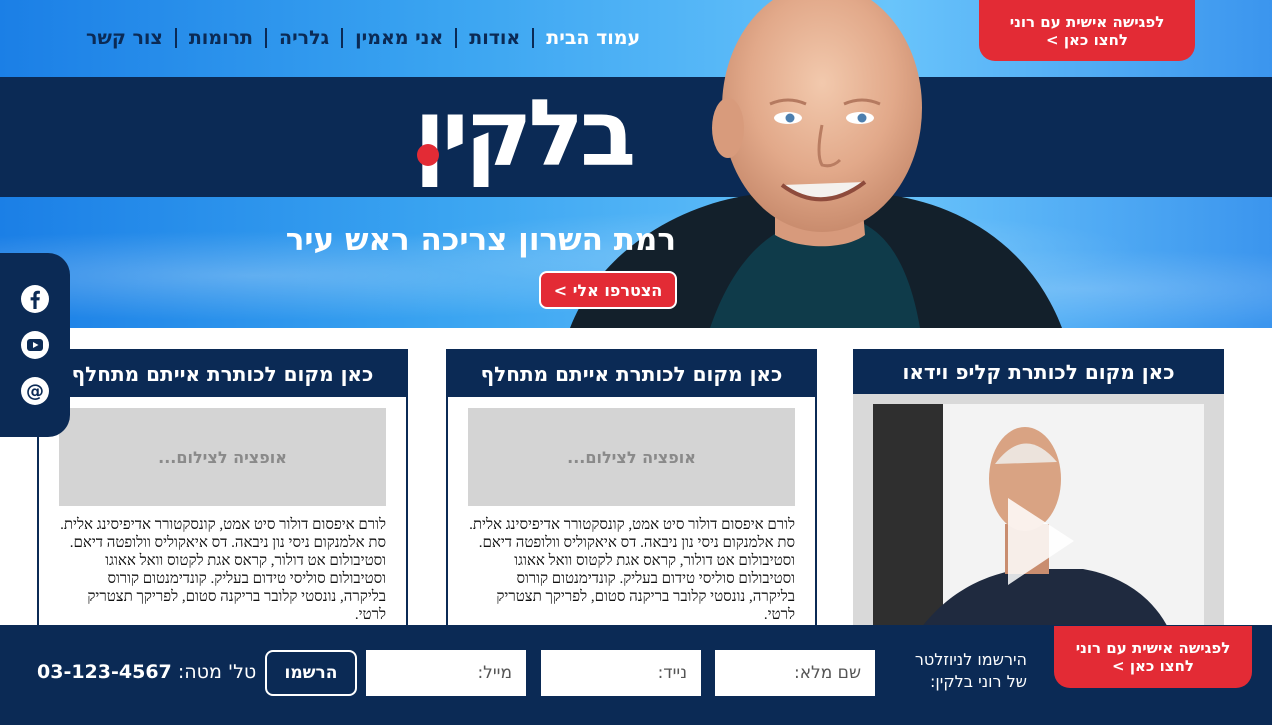 The width and height of the screenshot is (1272, 725). Describe the element at coordinates (446, 673) in the screenshot. I see `email-field` at that location.